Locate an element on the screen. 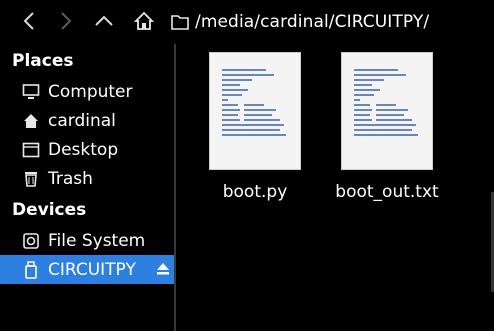  places-header: Places is located at coordinates (43, 61).